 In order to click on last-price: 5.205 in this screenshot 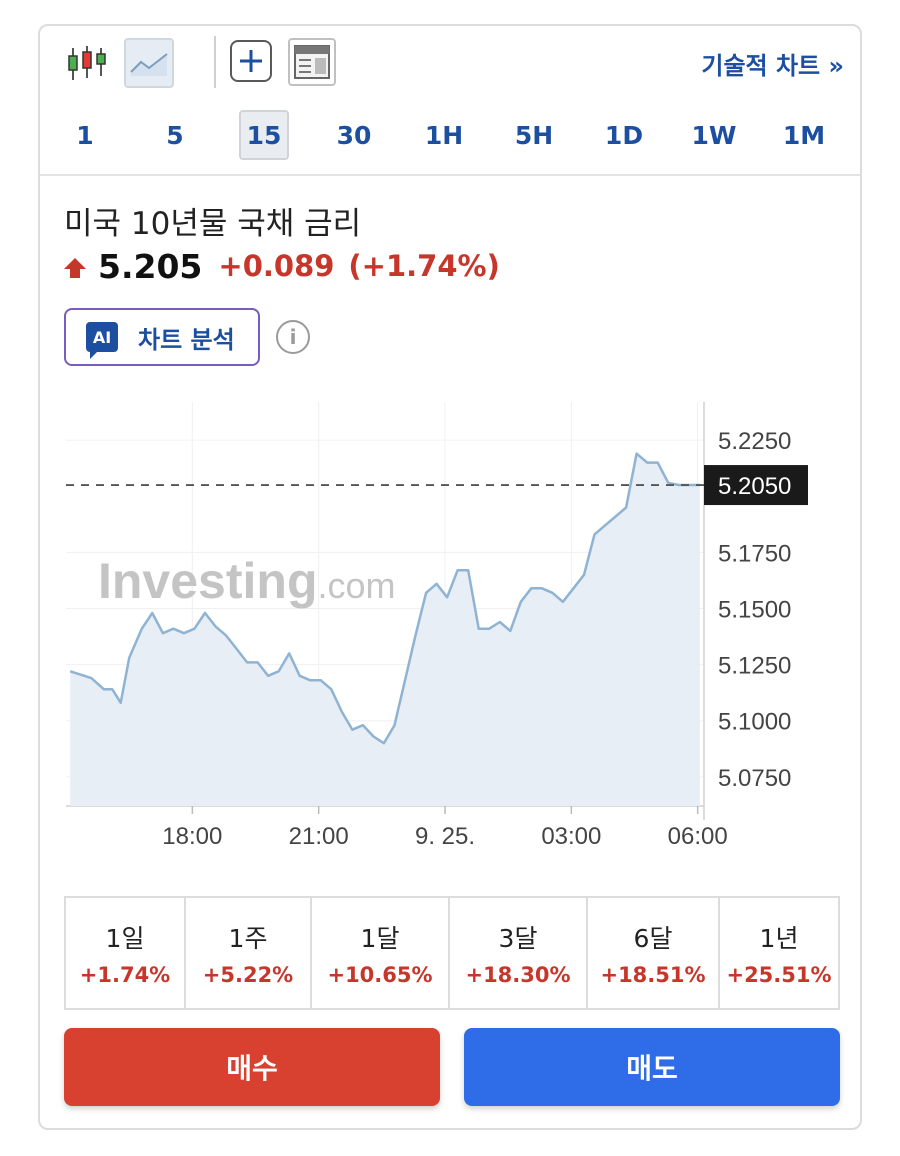, I will do `click(150, 266)`.